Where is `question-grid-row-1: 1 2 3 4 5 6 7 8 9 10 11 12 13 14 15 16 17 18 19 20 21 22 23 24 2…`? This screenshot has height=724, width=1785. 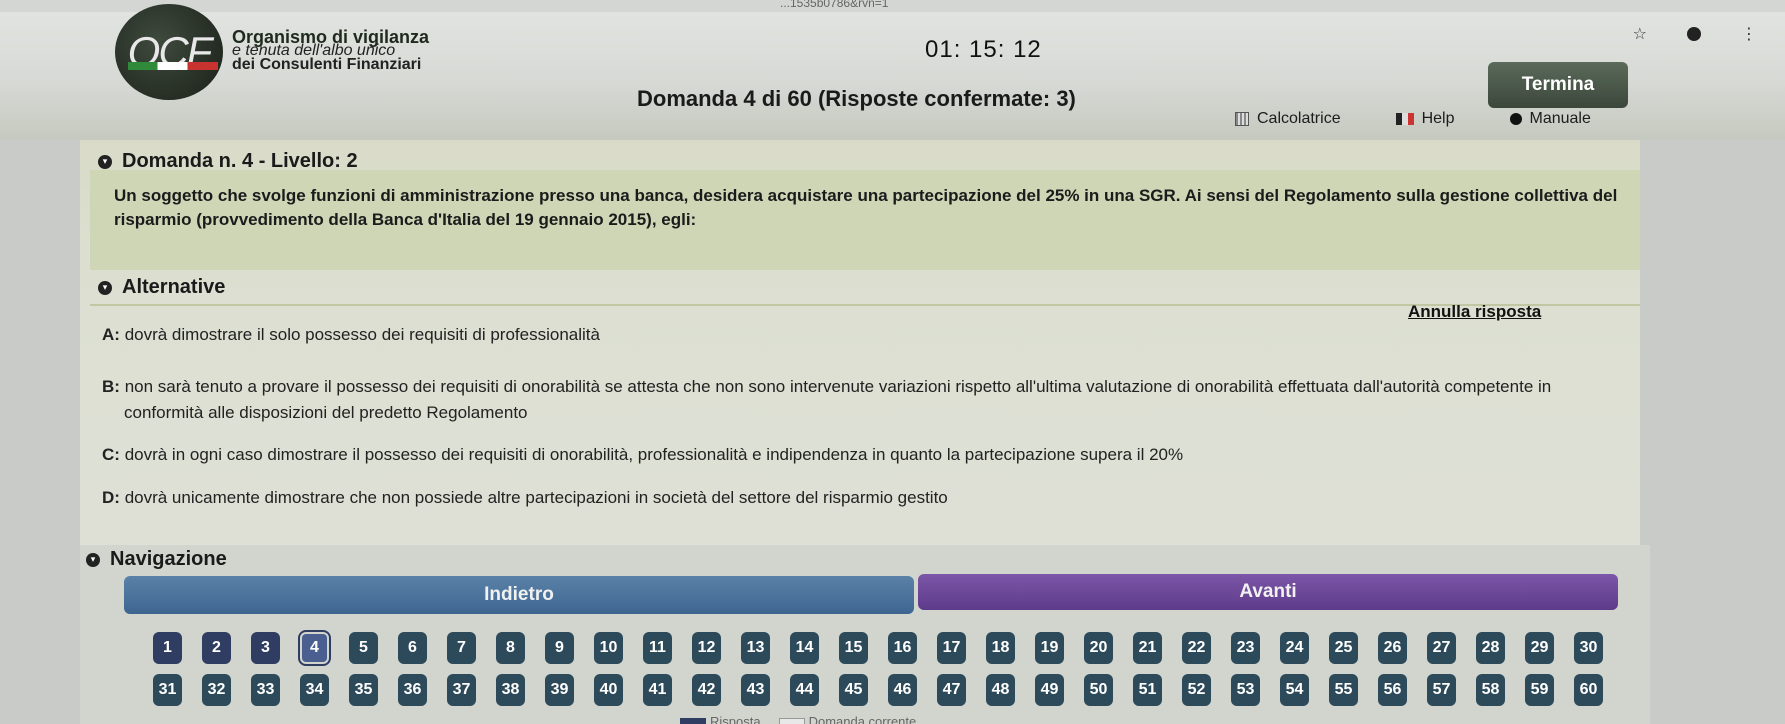
question-grid-row-1: 1 2 3 4 5 6 7 8 9 10 11 12 13 14 15 16 17 18 19 20 21 22 23 24 2… is located at coordinates (893, 648).